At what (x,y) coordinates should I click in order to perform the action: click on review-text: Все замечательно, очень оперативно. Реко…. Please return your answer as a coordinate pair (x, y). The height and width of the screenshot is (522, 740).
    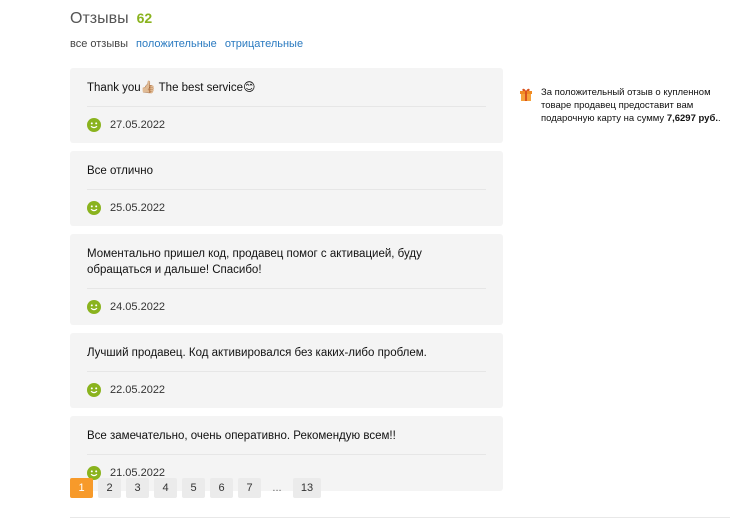
    Looking at the image, I should click on (286, 441).